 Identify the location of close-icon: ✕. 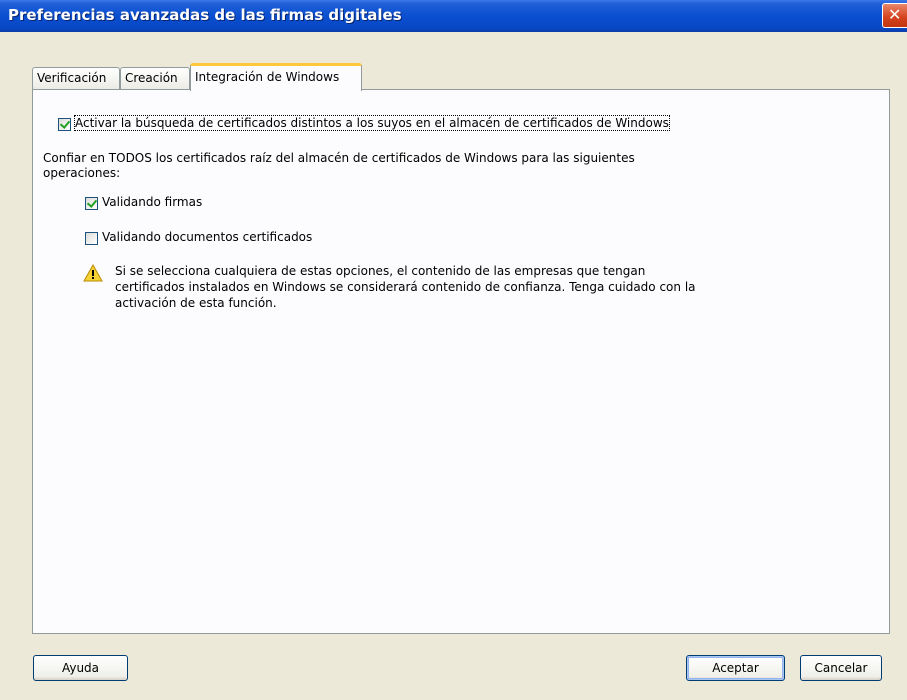
(895, 14).